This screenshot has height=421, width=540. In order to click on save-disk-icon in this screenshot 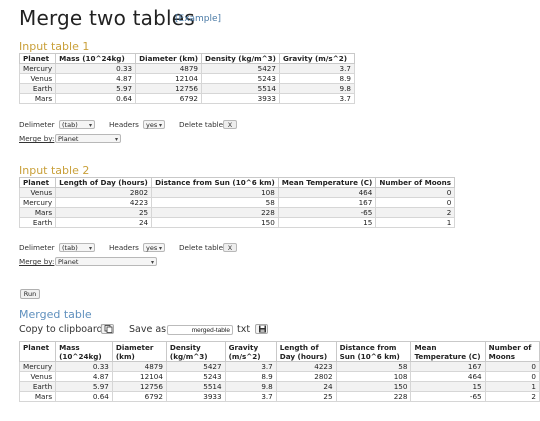, I will do `click(262, 329)`.